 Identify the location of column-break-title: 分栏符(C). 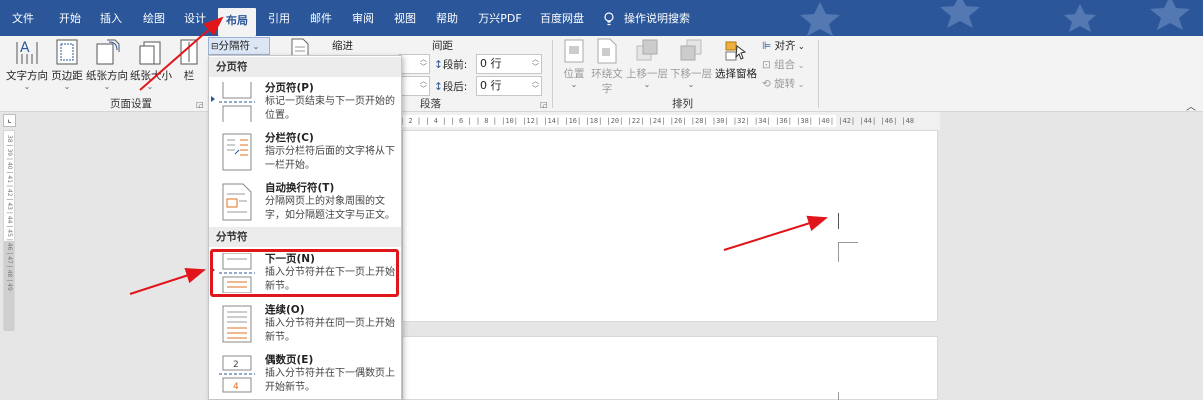
(289, 138).